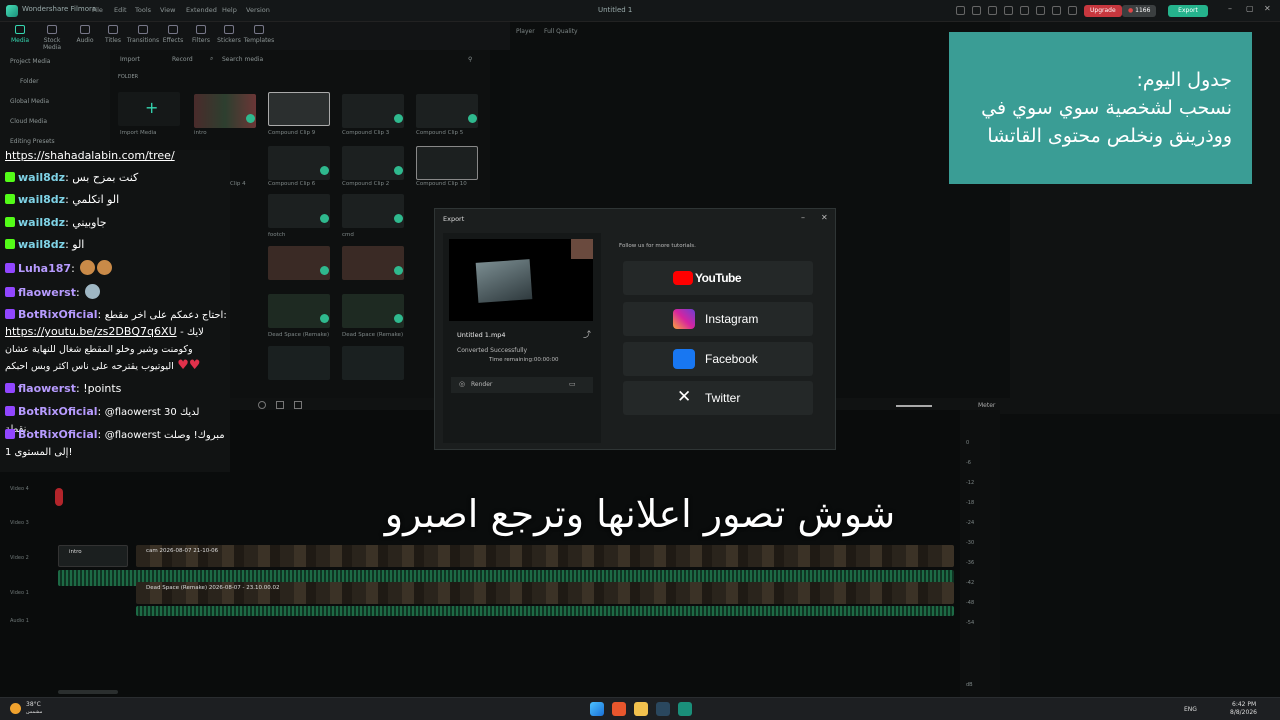  I want to click on monkey-emoji-icon, so click(105, 267).